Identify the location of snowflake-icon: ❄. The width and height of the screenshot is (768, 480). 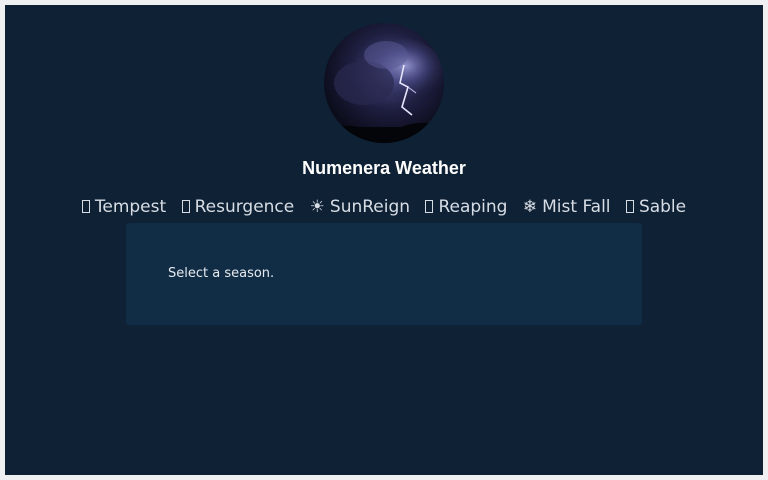
(530, 207).